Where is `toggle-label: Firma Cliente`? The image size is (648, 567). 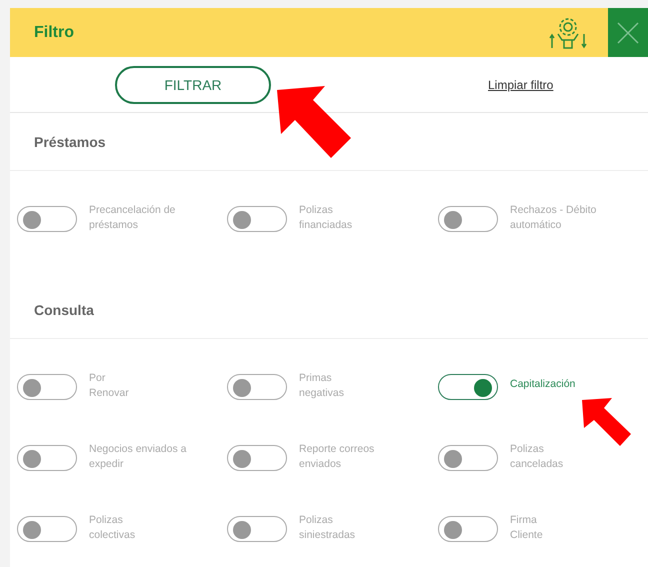 toggle-label: Firma Cliente is located at coordinates (526, 528).